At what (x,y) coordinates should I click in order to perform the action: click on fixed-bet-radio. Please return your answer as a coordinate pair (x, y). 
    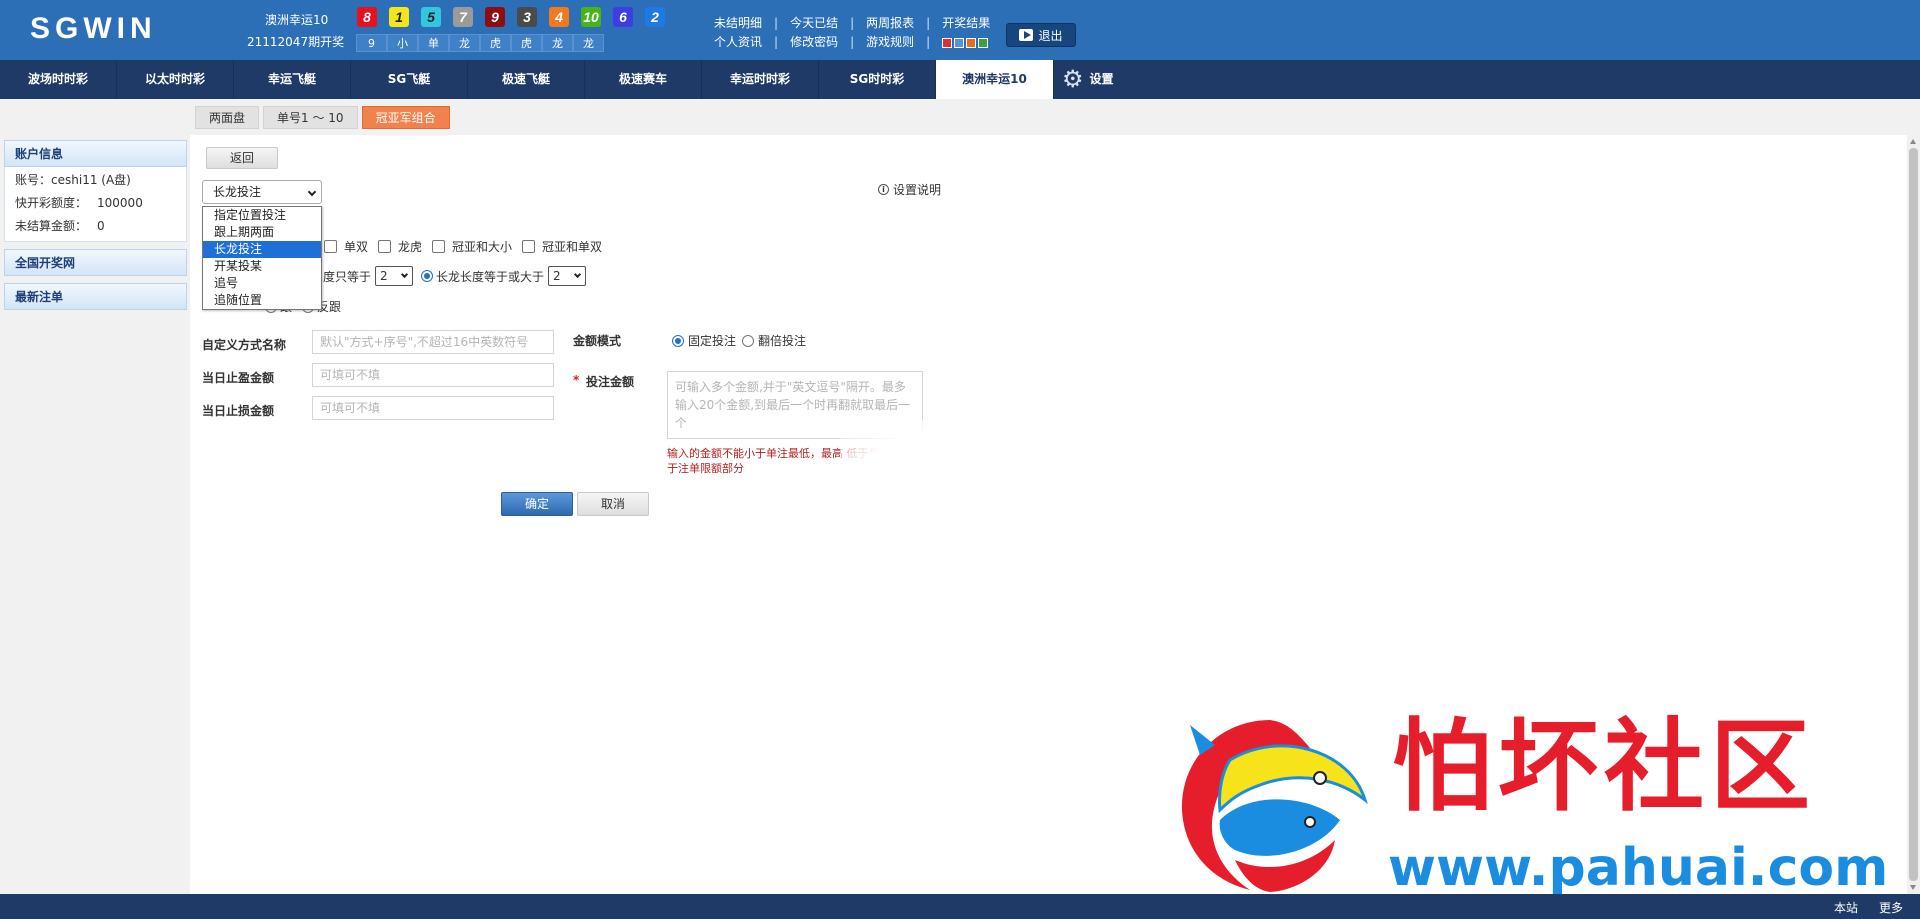
    Looking at the image, I should click on (678, 340).